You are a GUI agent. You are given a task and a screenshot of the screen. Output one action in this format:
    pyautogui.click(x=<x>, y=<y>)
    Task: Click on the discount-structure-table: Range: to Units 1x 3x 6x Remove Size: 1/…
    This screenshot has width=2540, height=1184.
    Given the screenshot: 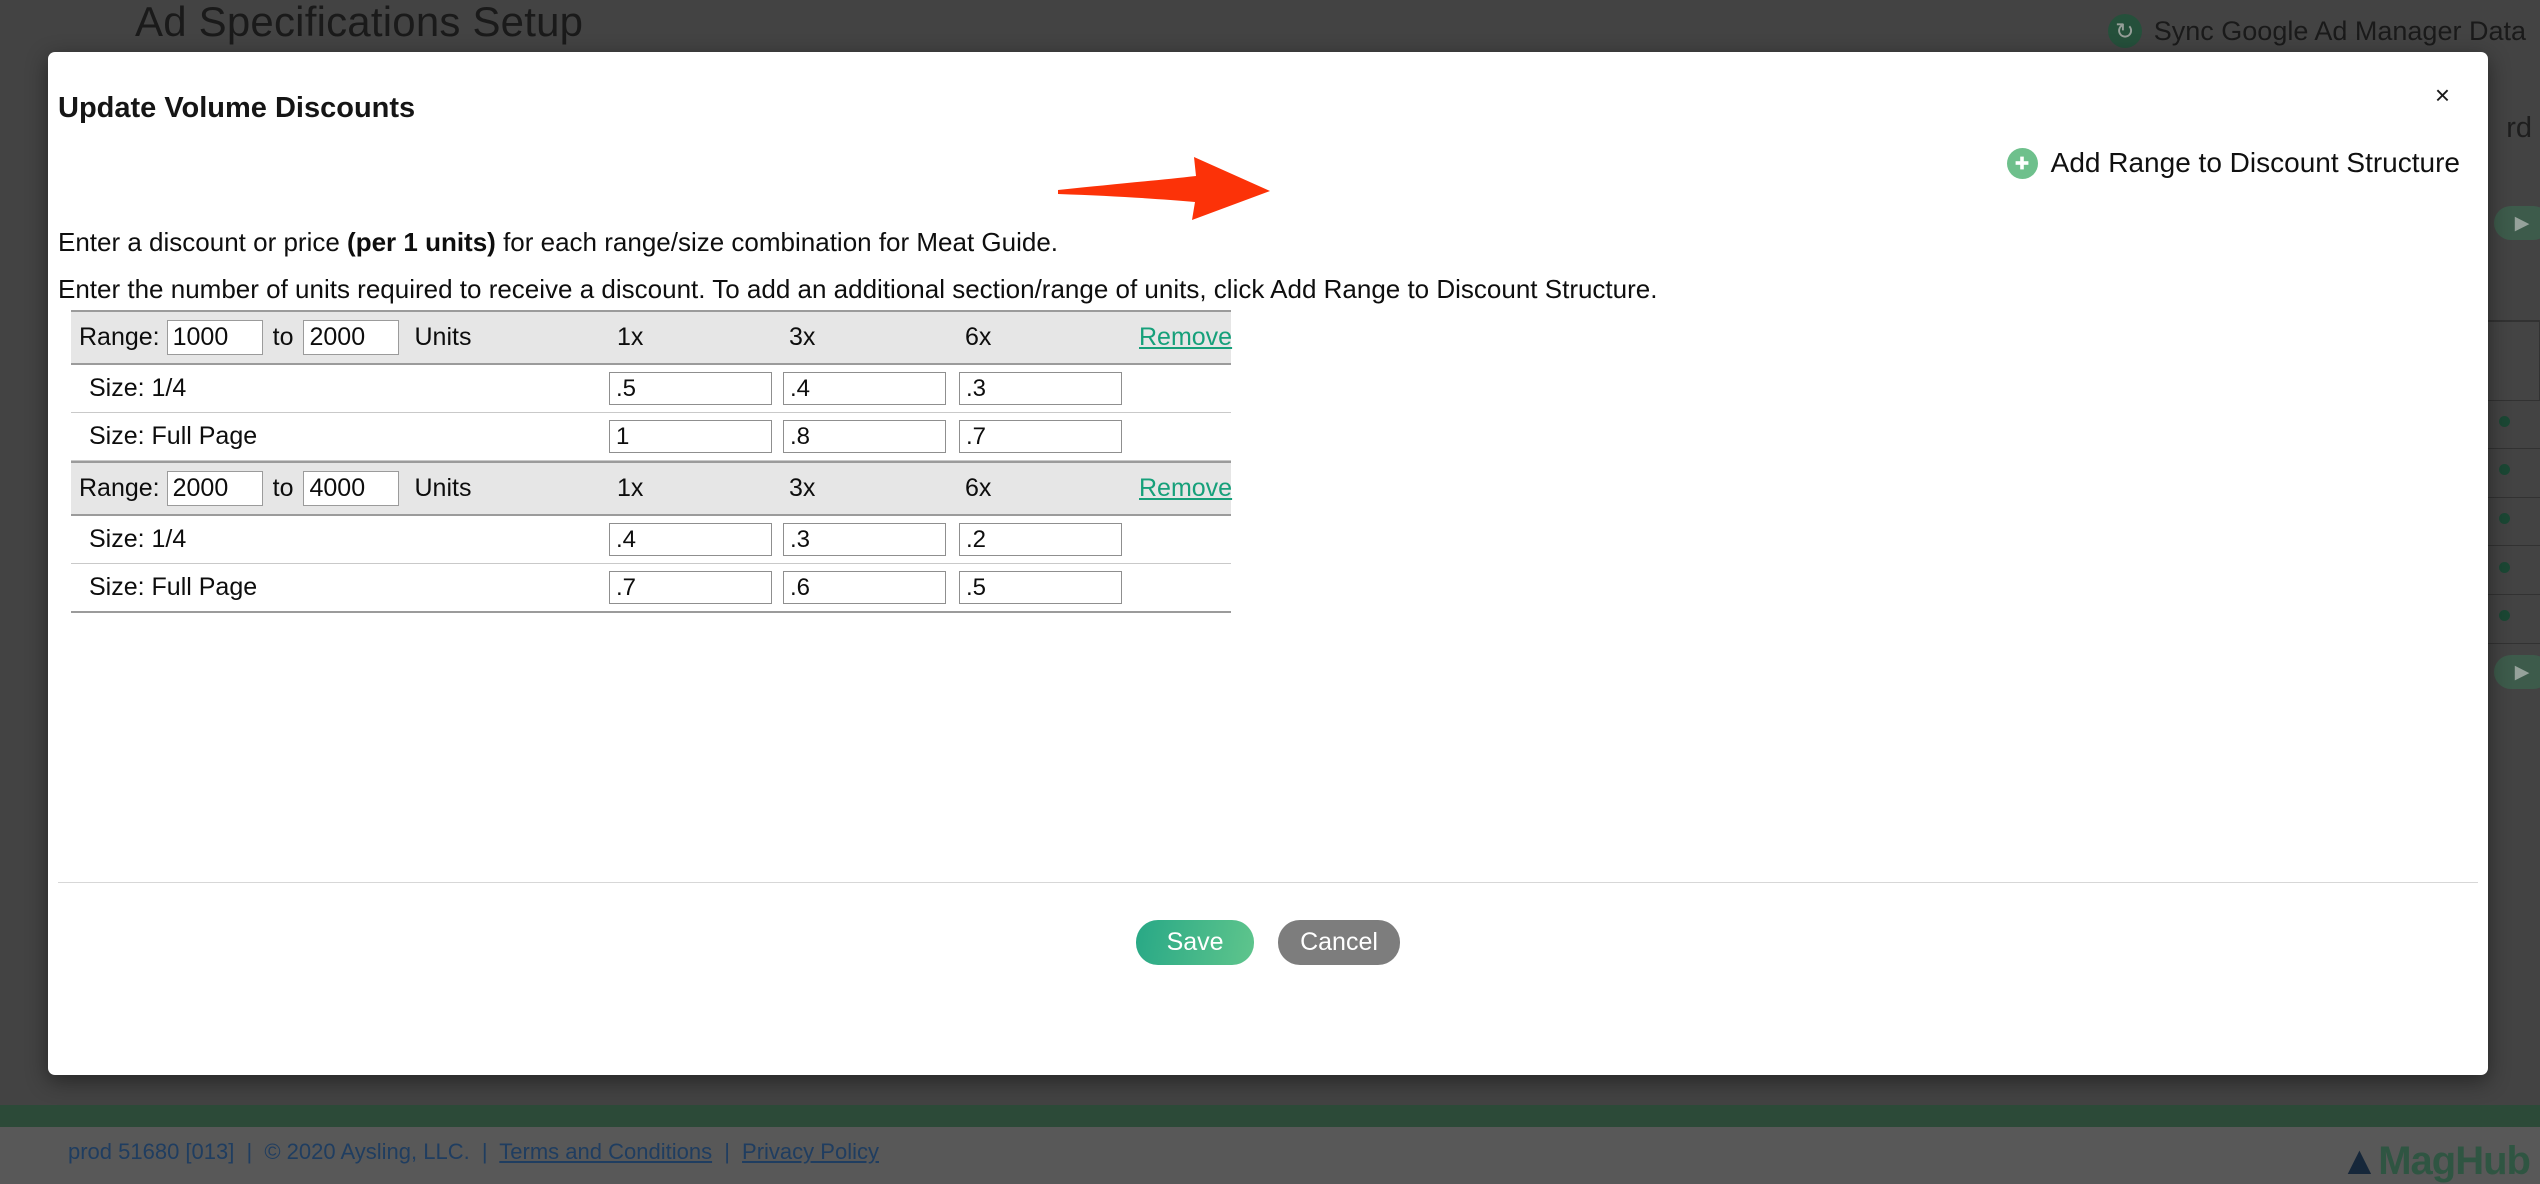 What is the action you would take?
    pyautogui.click(x=651, y=461)
    